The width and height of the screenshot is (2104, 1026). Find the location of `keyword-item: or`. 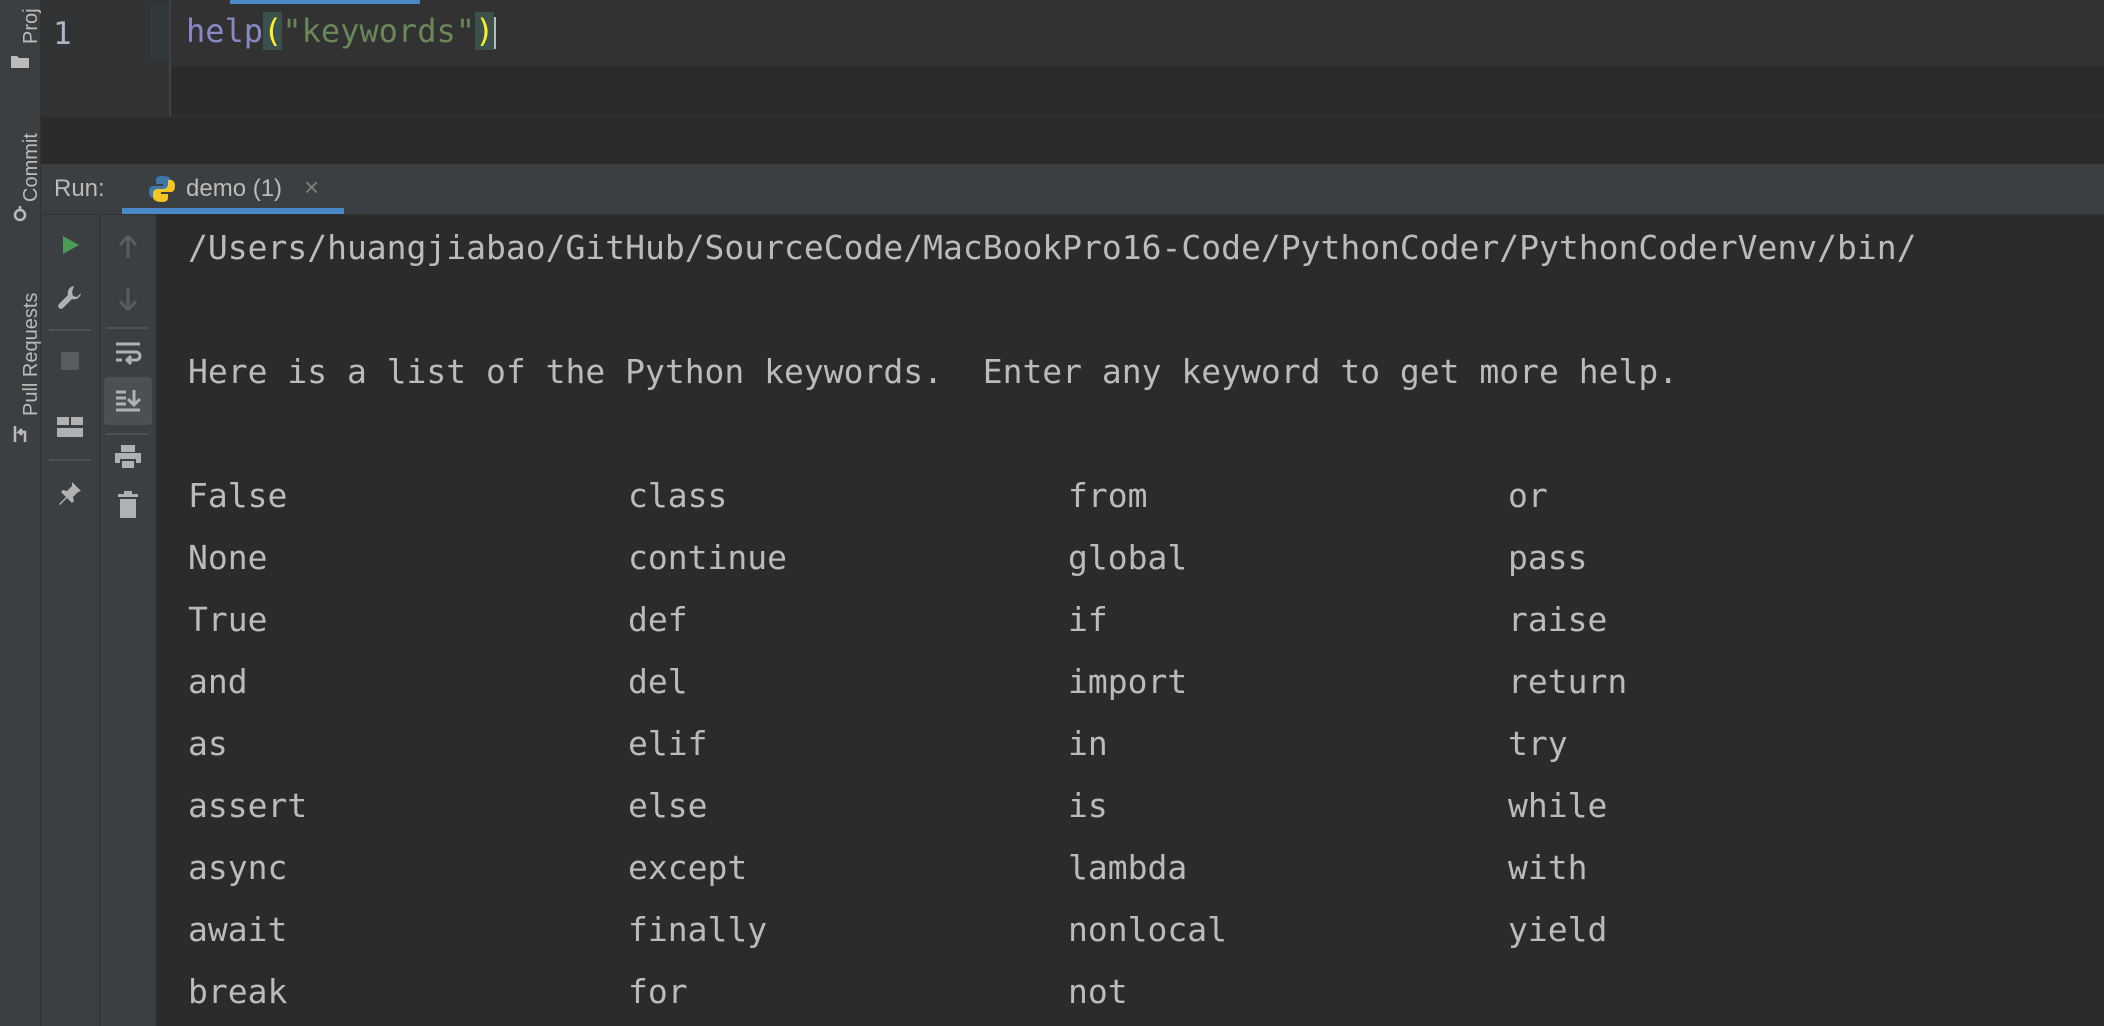

keyword-item: or is located at coordinates (1528, 495).